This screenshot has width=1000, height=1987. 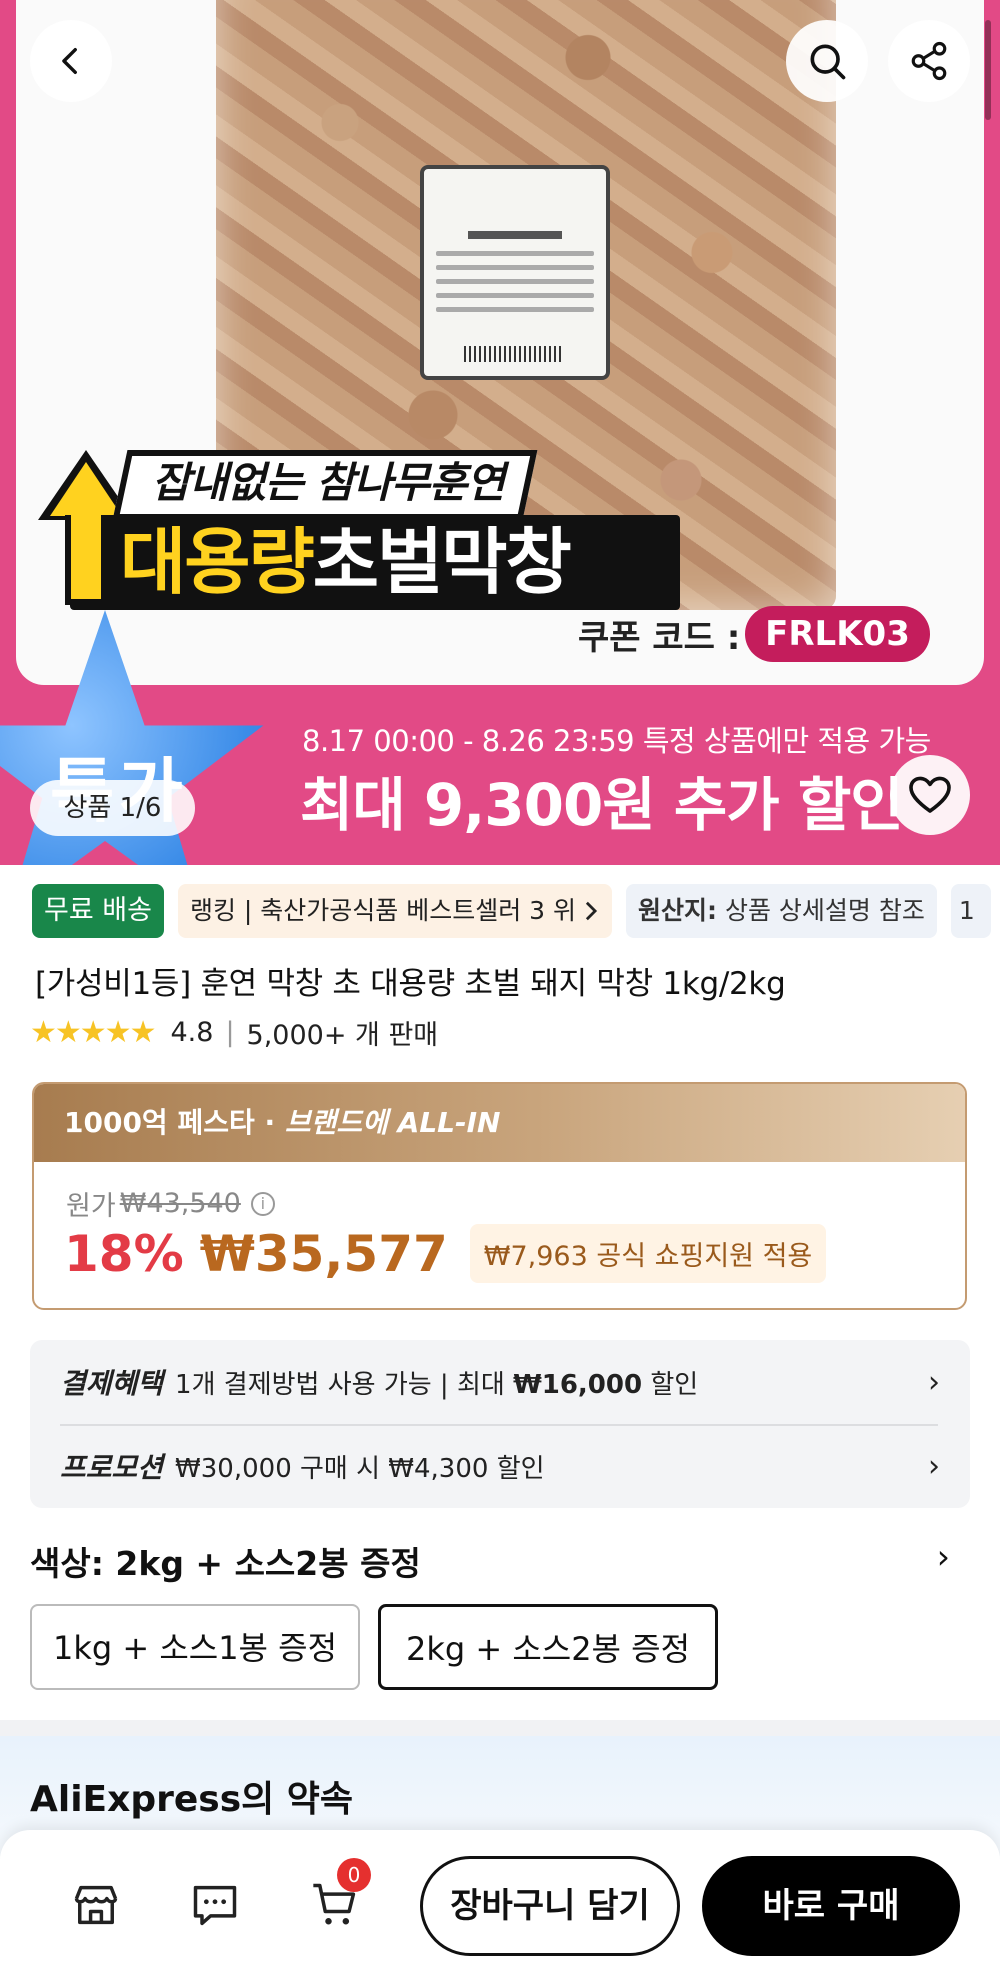 I want to click on back-button, so click(x=71, y=61).